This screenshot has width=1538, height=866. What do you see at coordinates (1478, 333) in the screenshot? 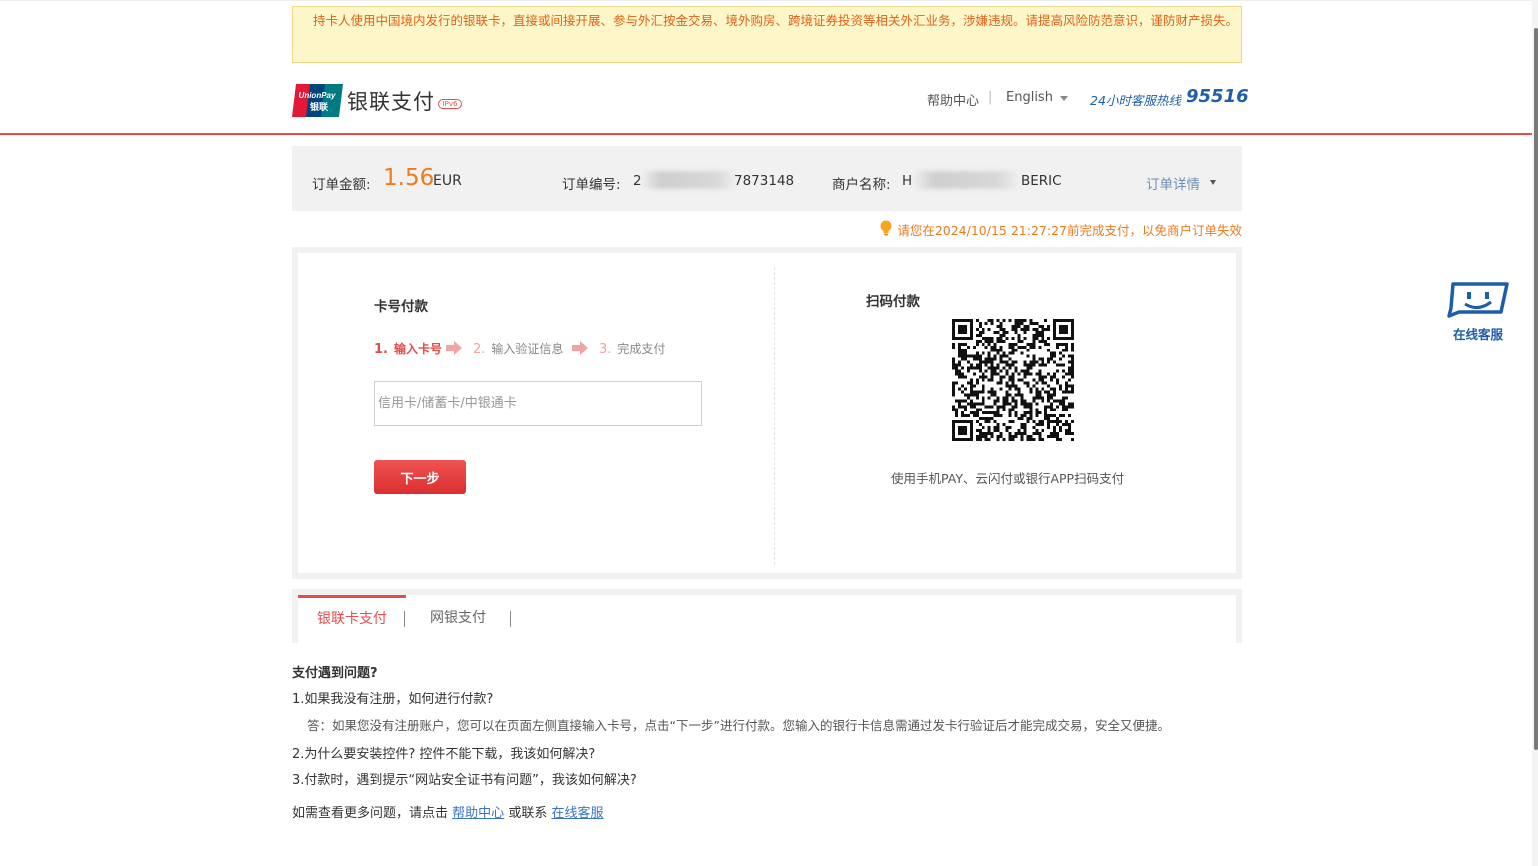
I see `online-service-label: 在线客服` at bounding box center [1478, 333].